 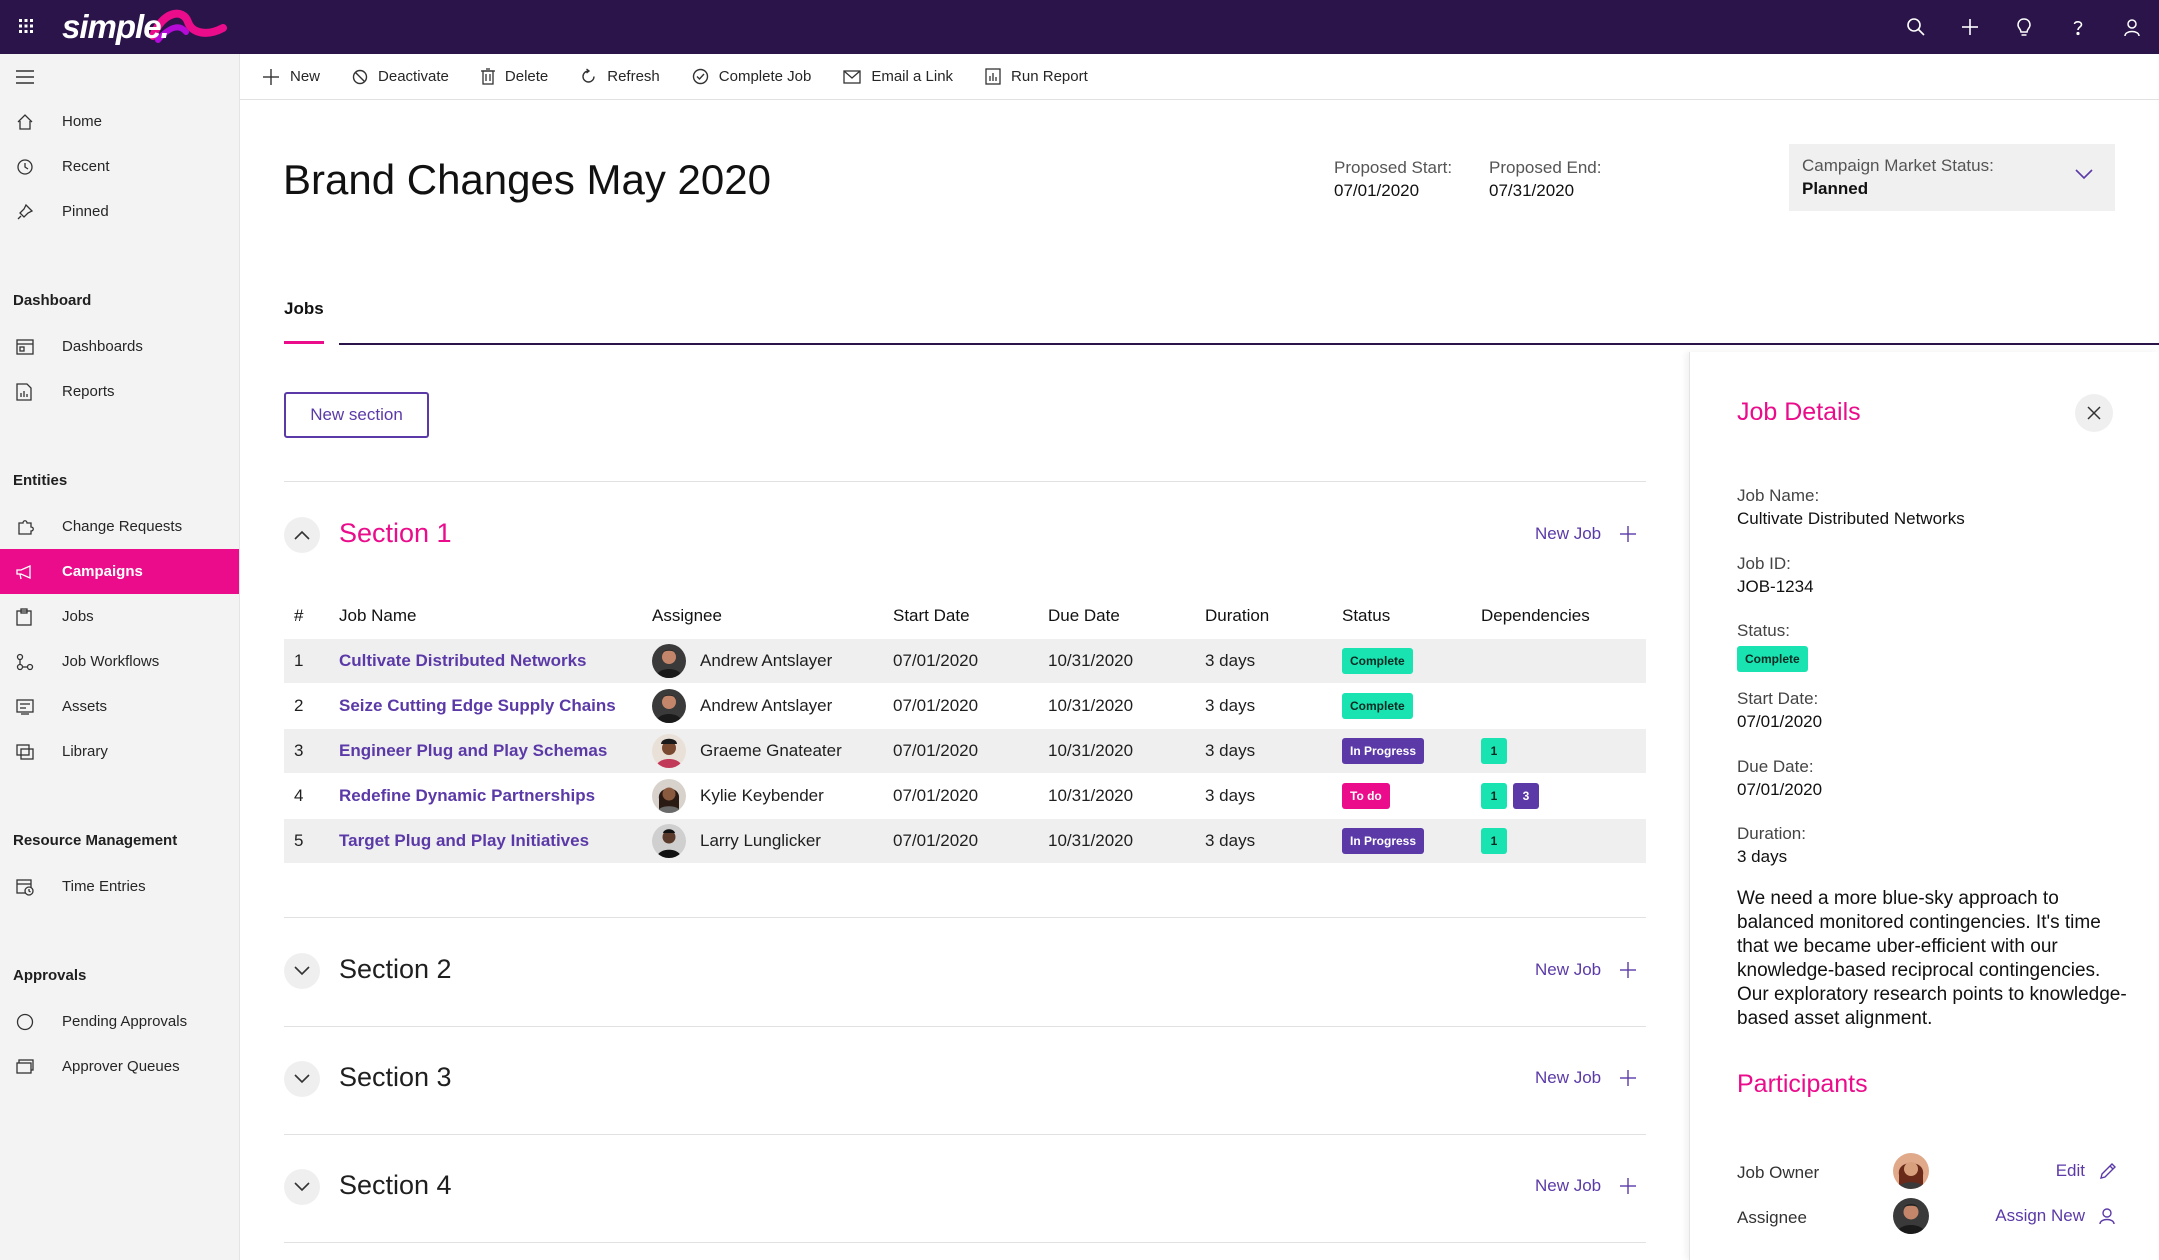 What do you see at coordinates (1927, 1218) in the screenshot?
I see `assignee-row: Assignee Assign New` at bounding box center [1927, 1218].